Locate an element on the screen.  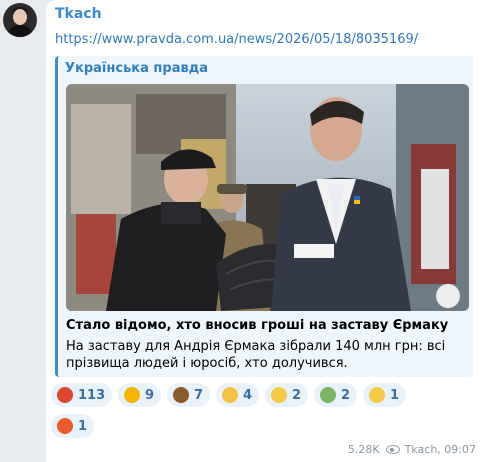
reaction-count: 7 is located at coordinates (199, 395).